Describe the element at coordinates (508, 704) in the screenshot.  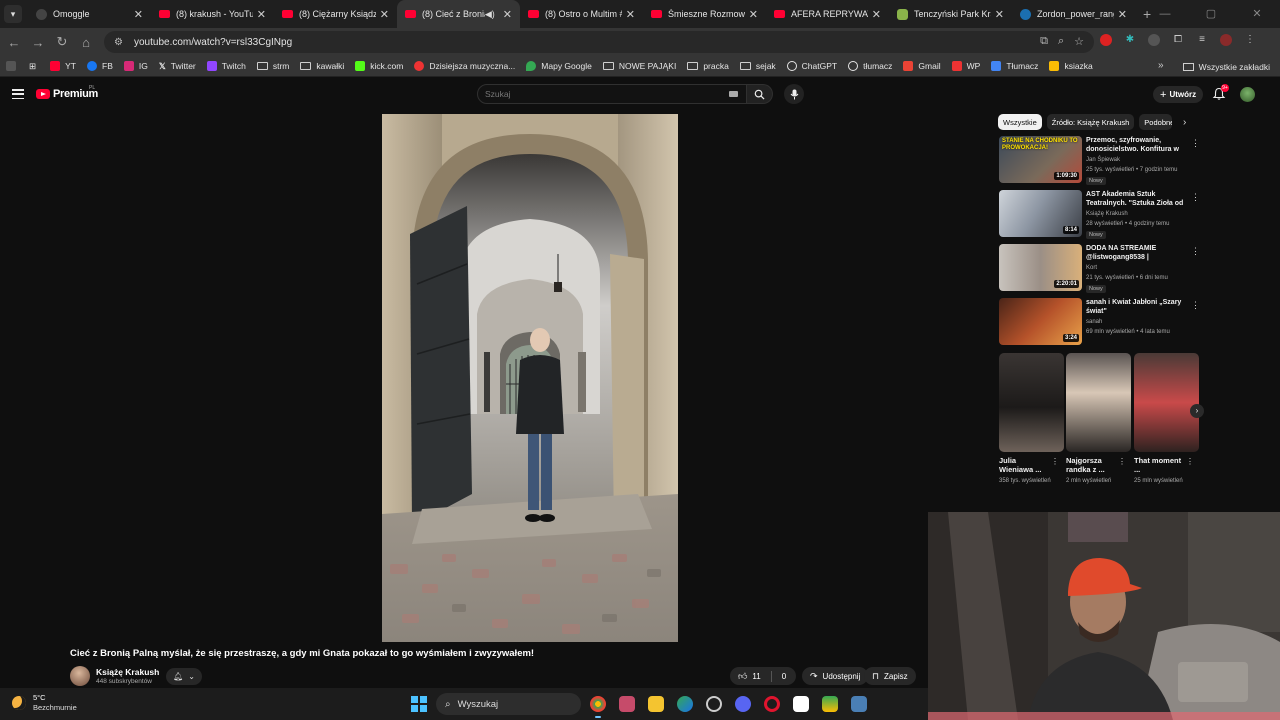
I see `taskbar-search-input: ⌕ Wyszukaj` at that location.